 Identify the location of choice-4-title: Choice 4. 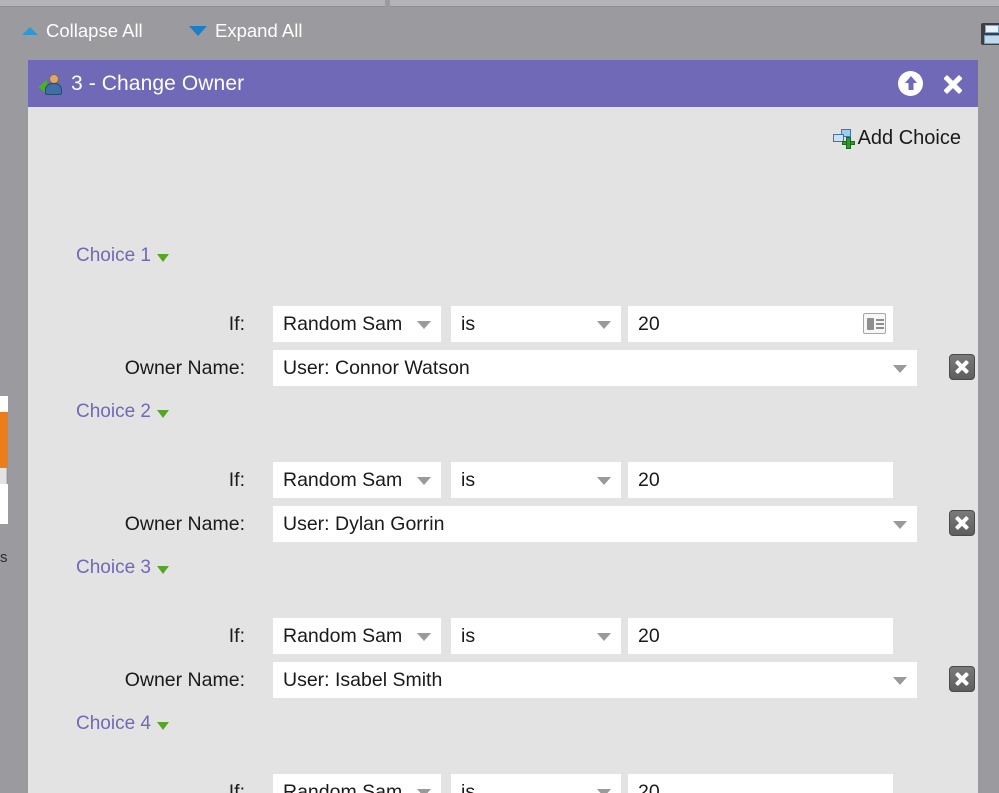
(113, 723).